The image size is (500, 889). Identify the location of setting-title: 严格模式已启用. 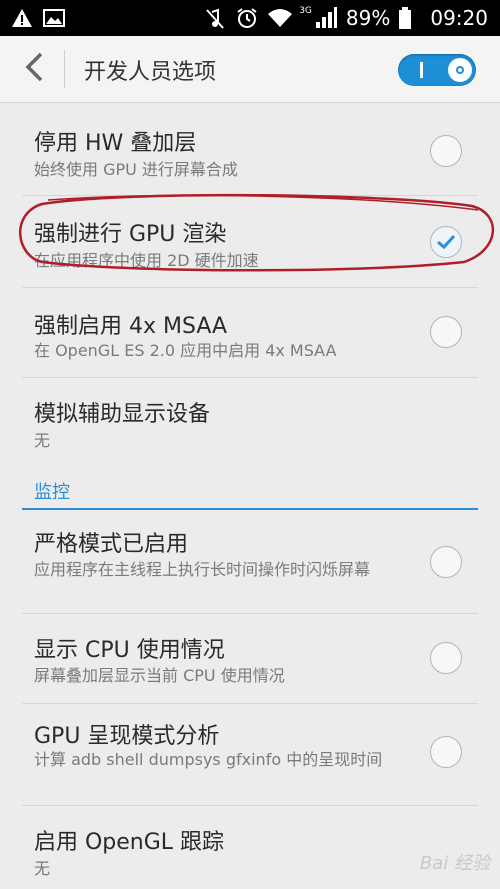
(111, 544).